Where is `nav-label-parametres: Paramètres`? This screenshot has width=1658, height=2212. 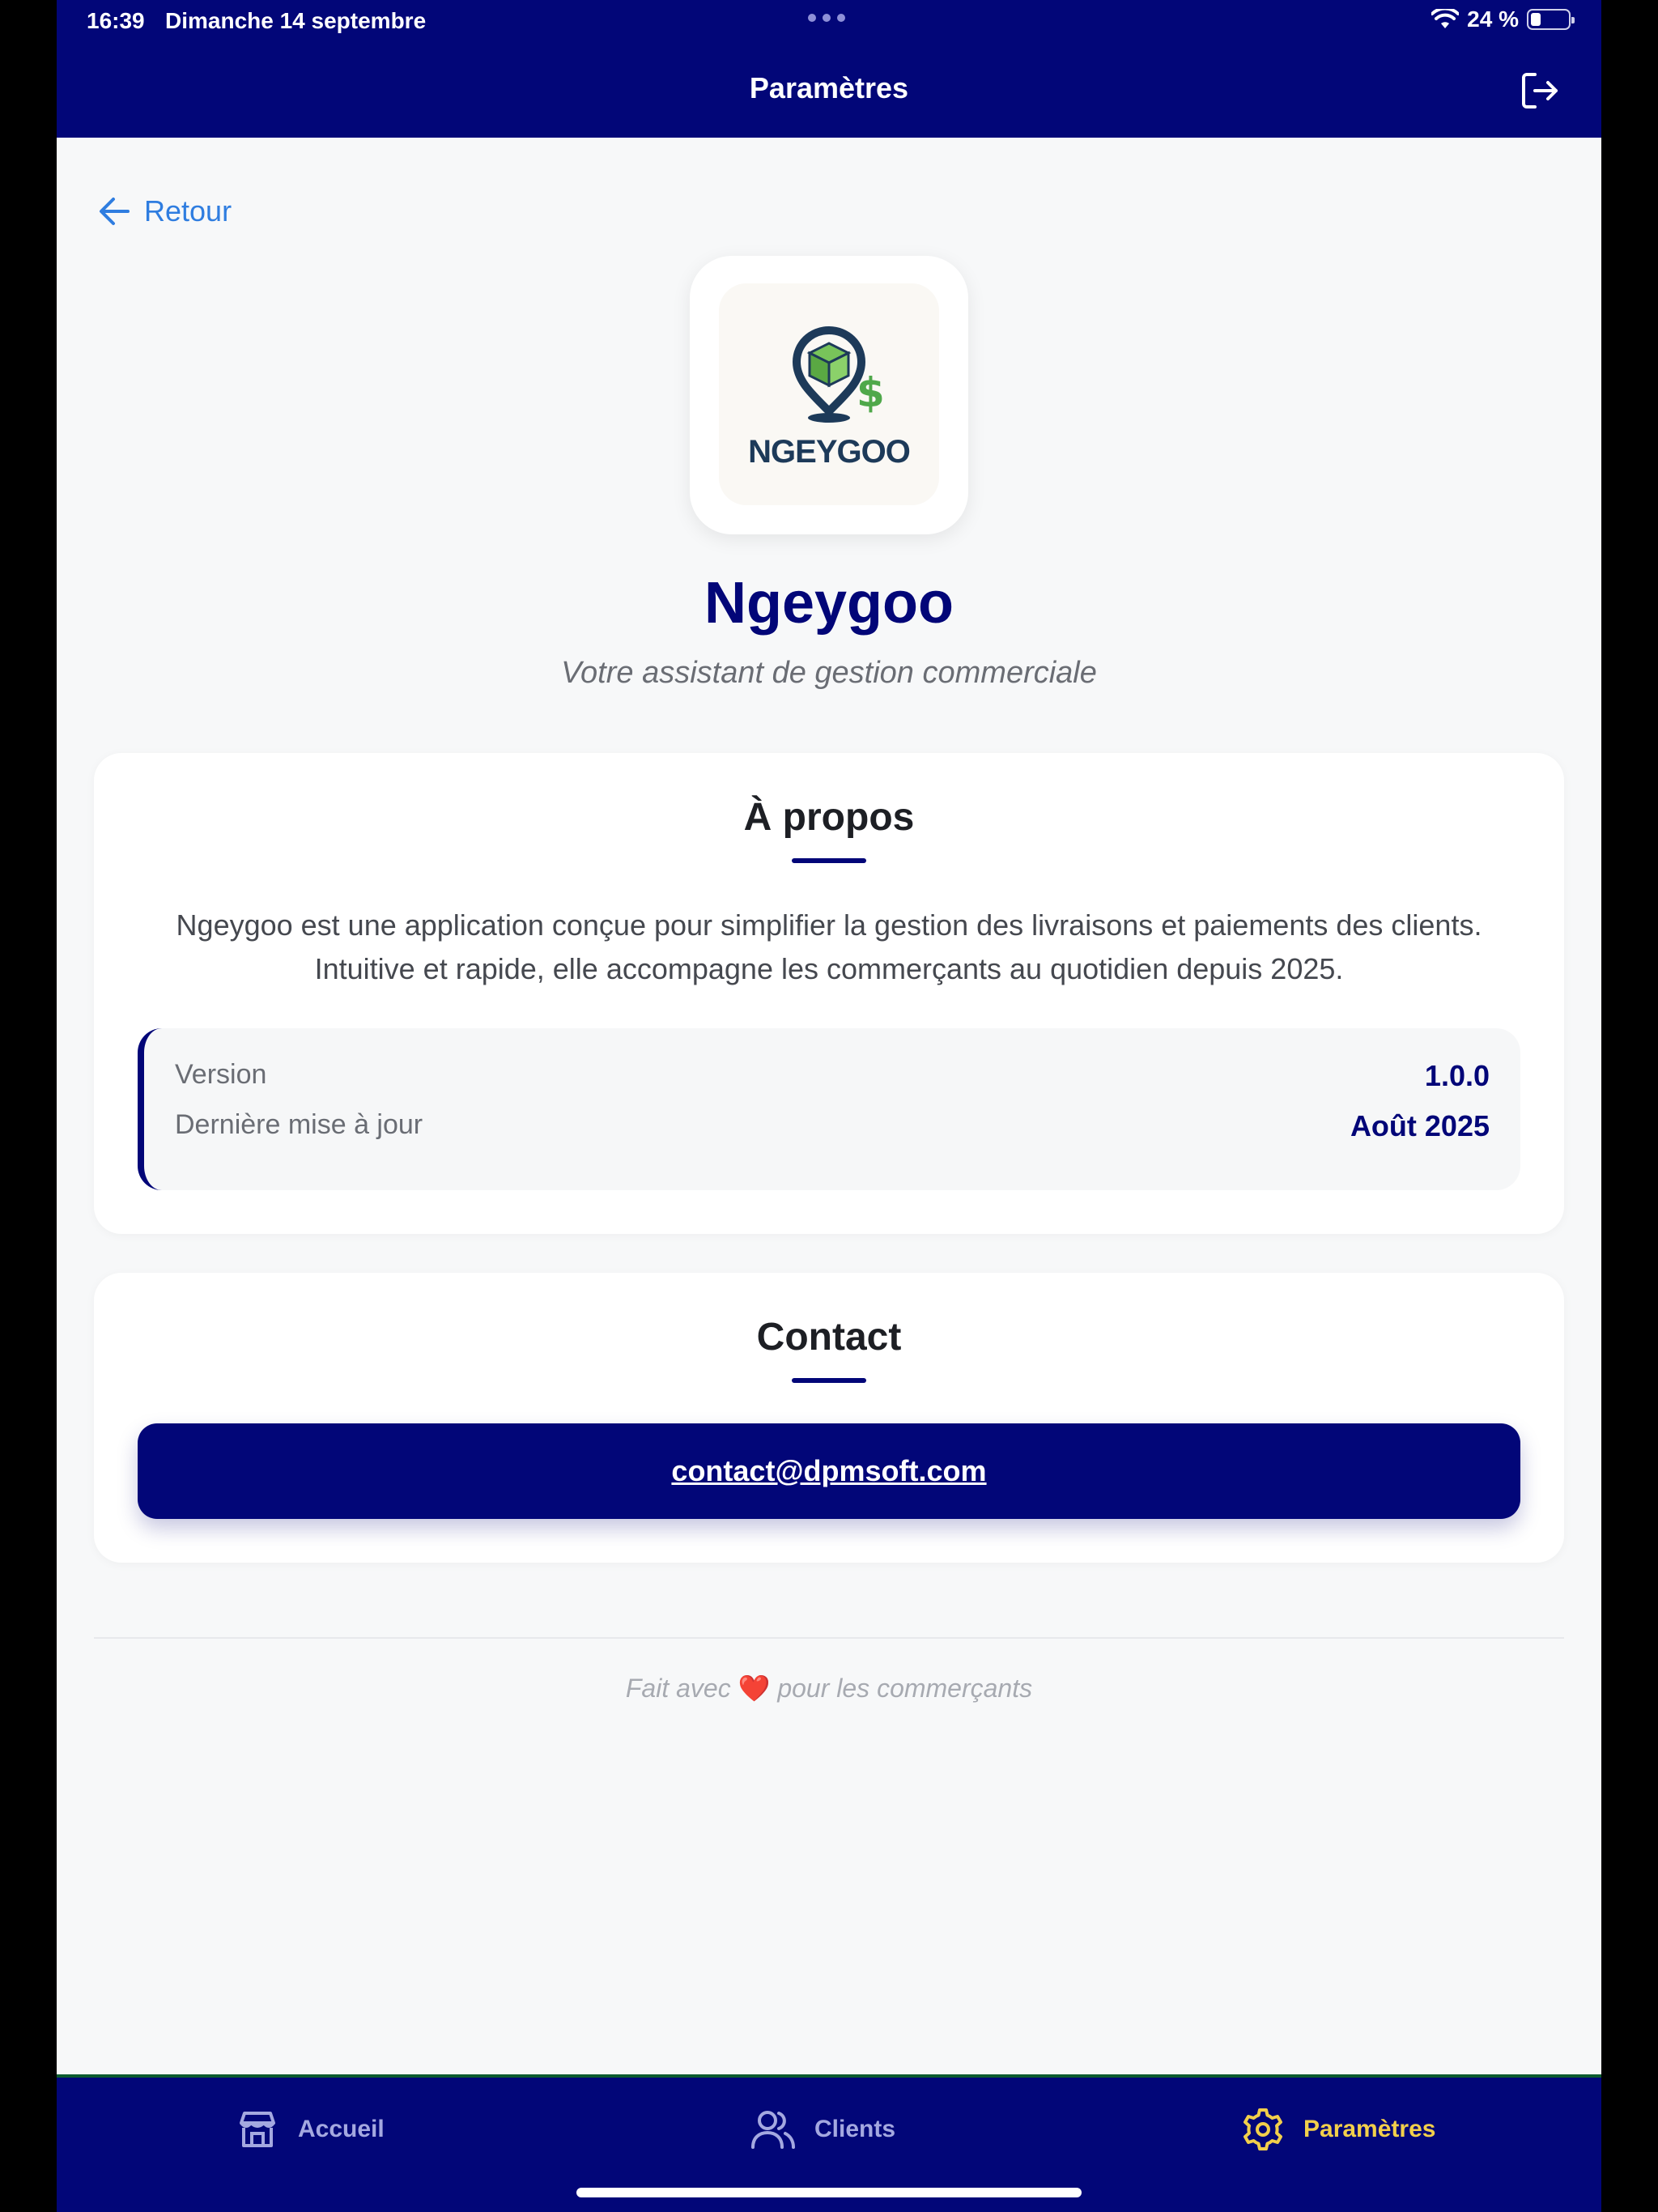 nav-label-parametres: Paramètres is located at coordinates (1369, 2129).